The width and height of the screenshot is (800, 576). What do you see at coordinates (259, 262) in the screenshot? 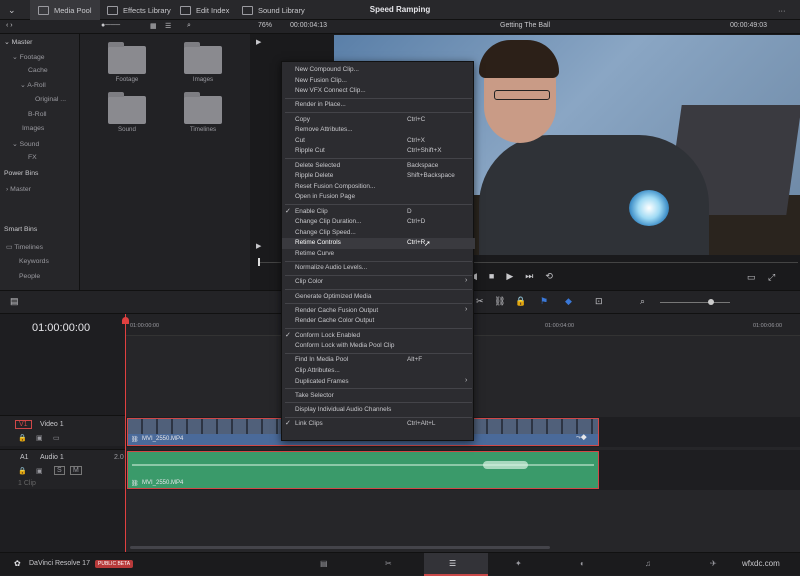
I see `scrubber-playhead` at bounding box center [259, 262].